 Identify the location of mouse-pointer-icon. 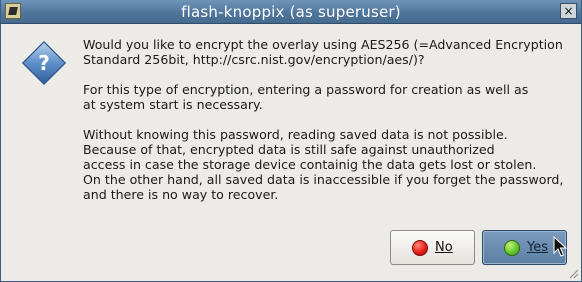
(560, 246).